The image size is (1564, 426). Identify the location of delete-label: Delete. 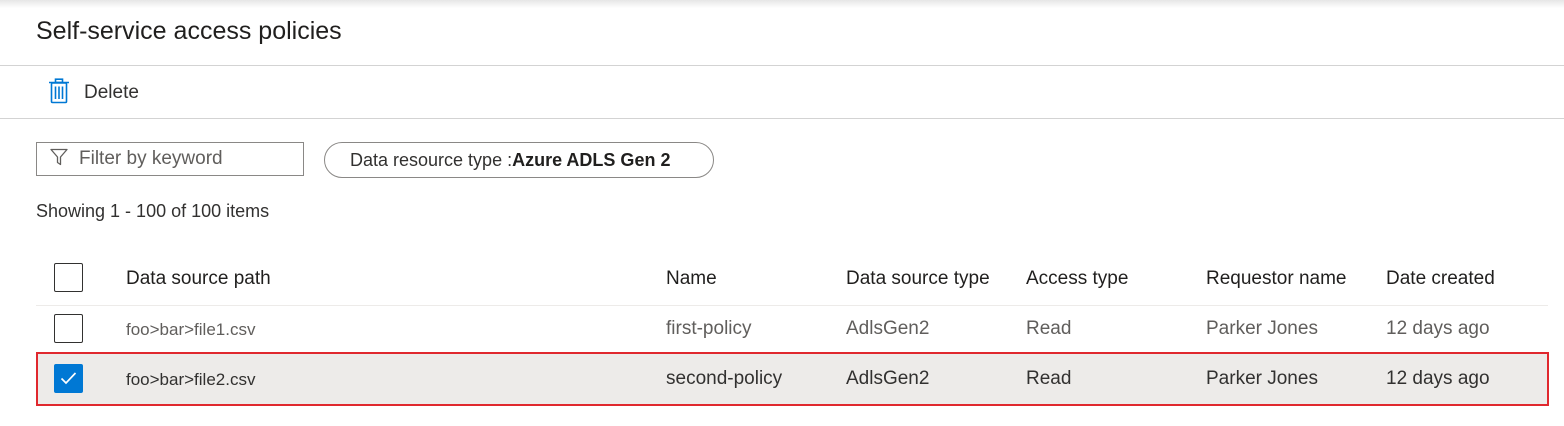
(111, 92).